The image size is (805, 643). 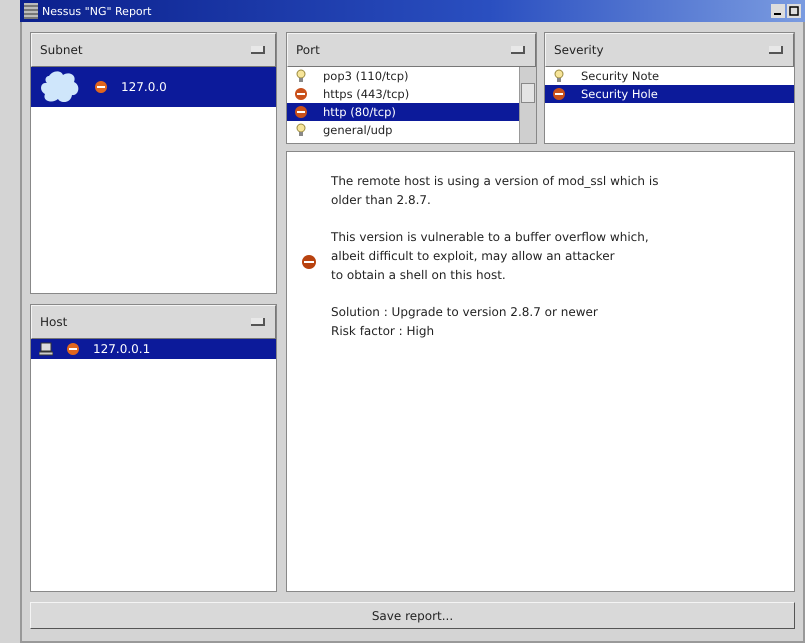 I want to click on cloud-icon, so click(x=60, y=87).